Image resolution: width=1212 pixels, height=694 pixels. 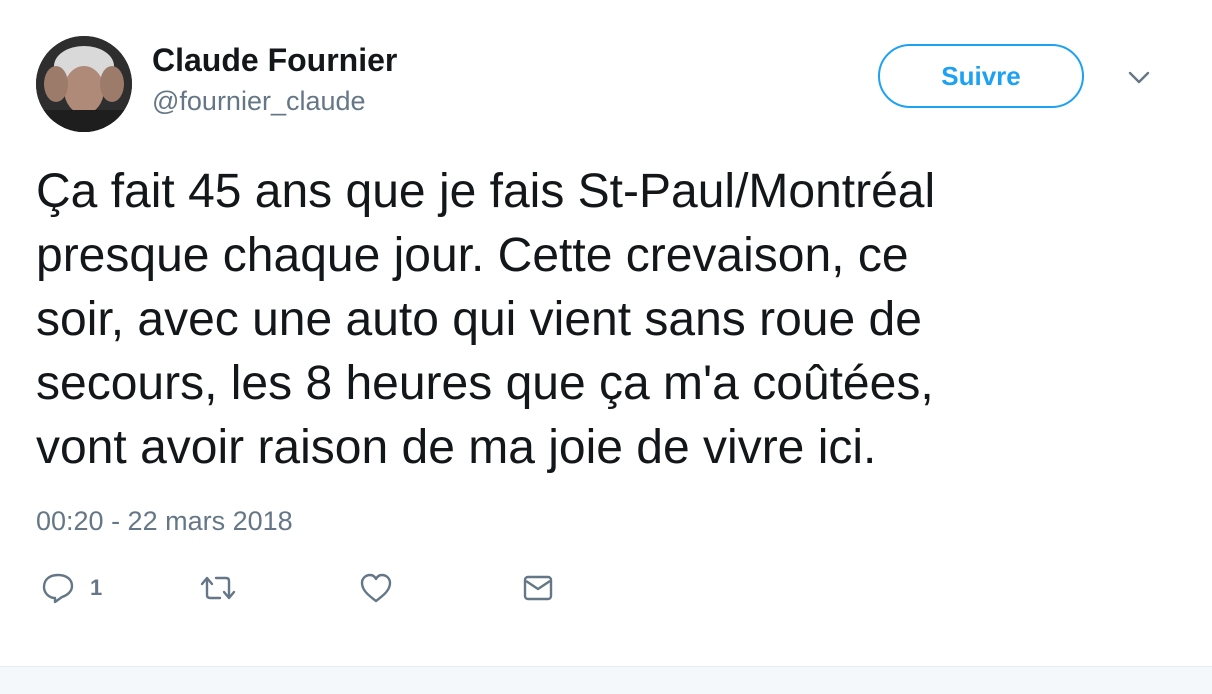 I want to click on envelope-icon, so click(x=538, y=588).